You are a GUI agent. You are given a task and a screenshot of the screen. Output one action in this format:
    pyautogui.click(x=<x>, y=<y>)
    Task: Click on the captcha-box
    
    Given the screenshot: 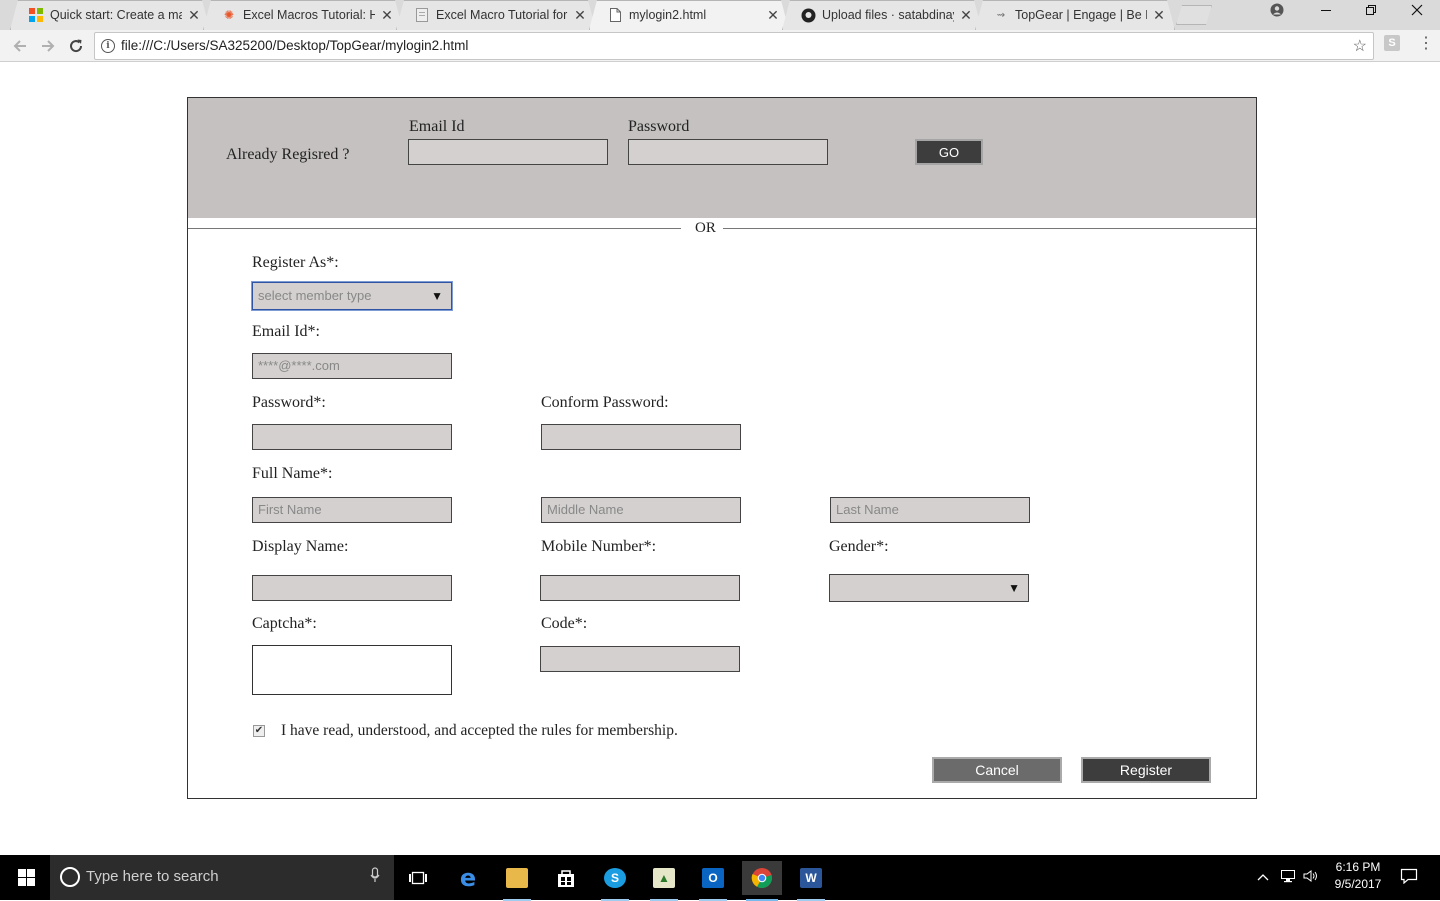 What is the action you would take?
    pyautogui.click(x=352, y=670)
    